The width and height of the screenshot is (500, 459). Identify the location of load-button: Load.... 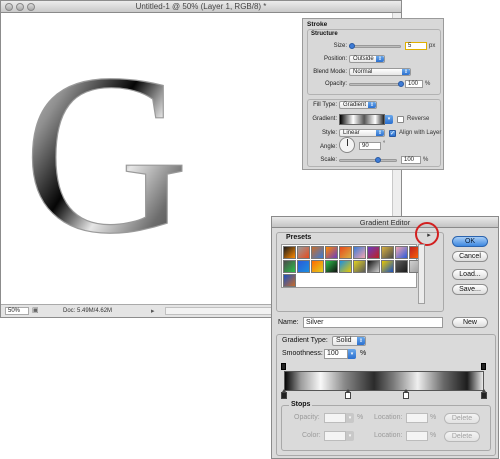
(470, 274).